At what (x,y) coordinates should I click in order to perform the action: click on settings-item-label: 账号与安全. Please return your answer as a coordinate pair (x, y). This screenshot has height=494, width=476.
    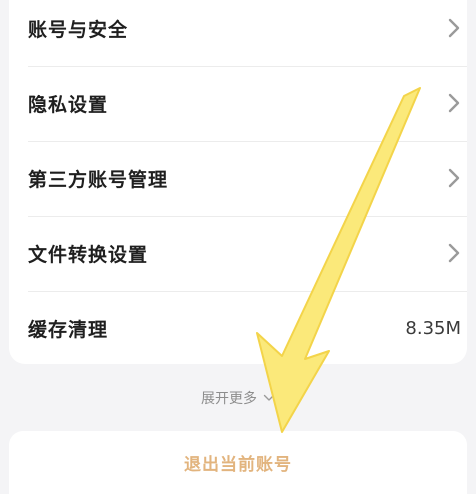
    Looking at the image, I should click on (78, 29).